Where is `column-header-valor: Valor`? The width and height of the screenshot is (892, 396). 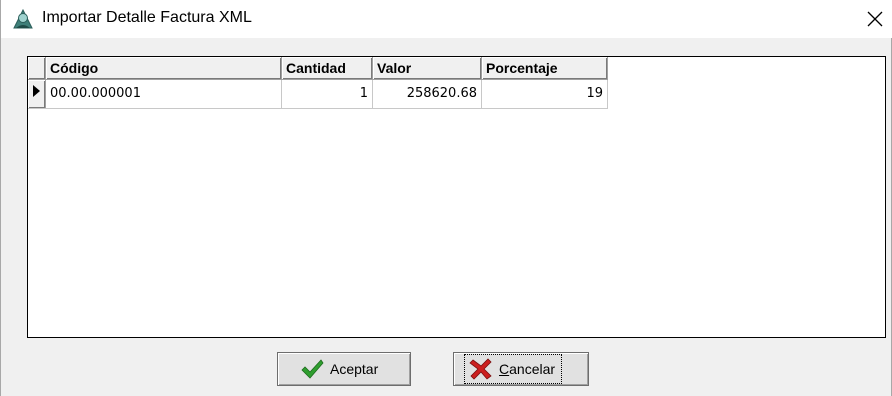 column-header-valor: Valor is located at coordinates (427, 68).